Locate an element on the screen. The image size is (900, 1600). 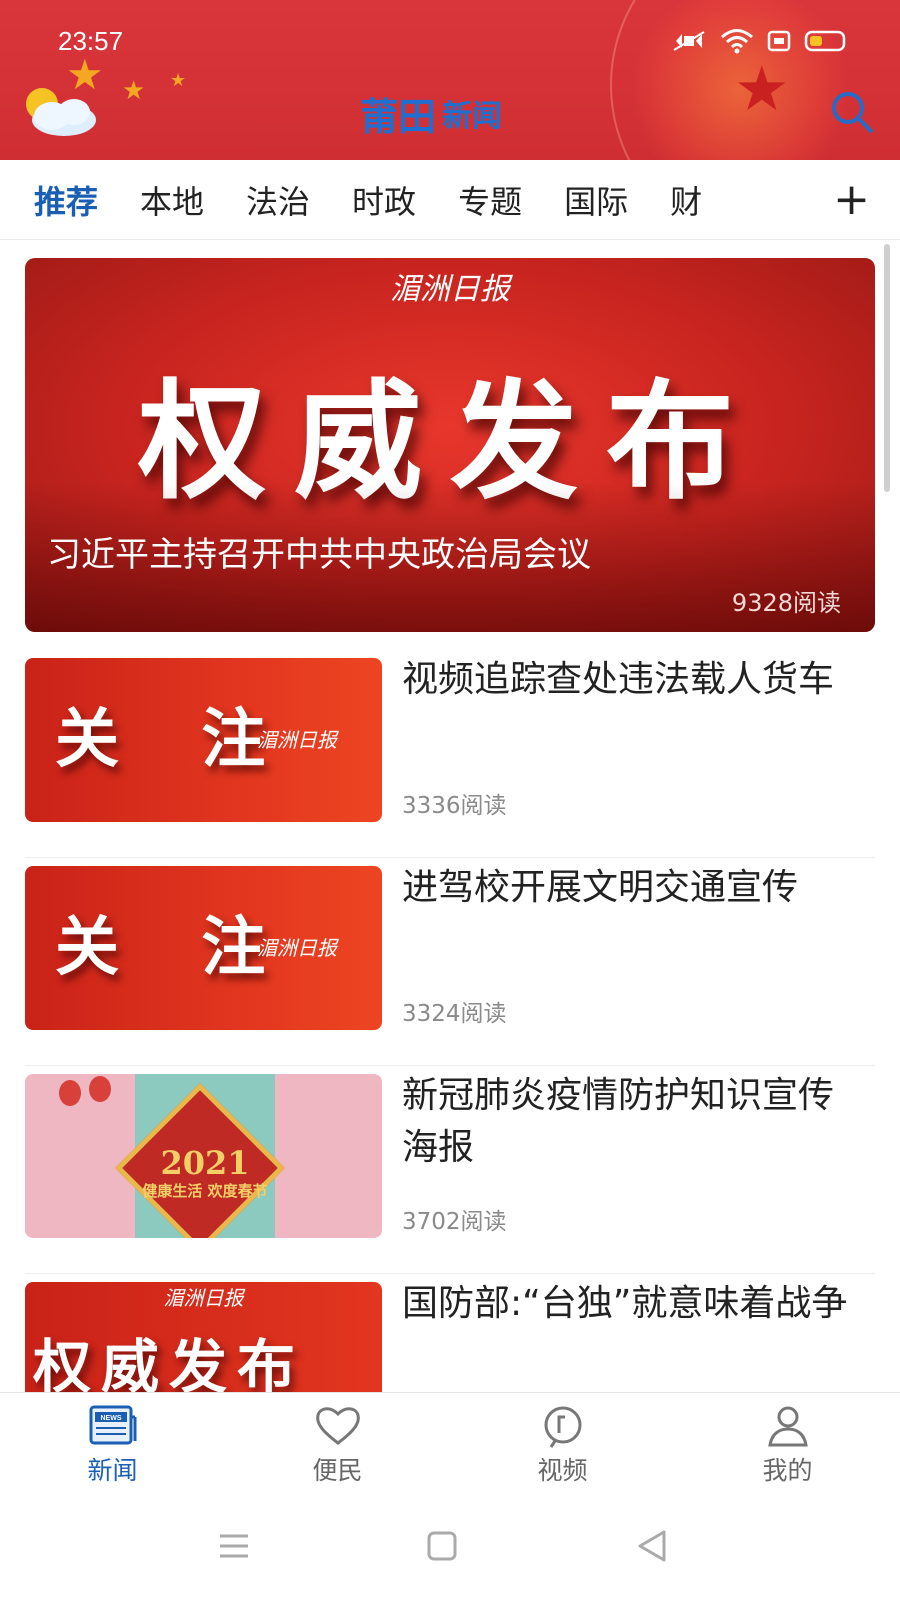
nav-label: 新闻 is located at coordinates (112, 1470).